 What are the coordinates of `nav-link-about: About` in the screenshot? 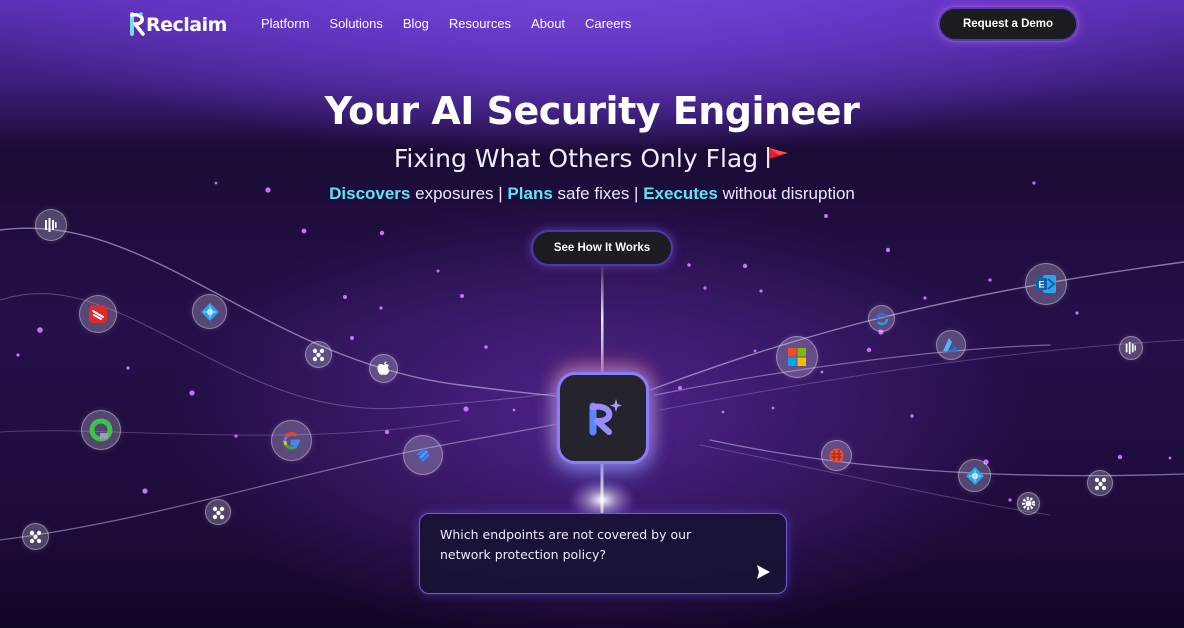 It's located at (548, 23).